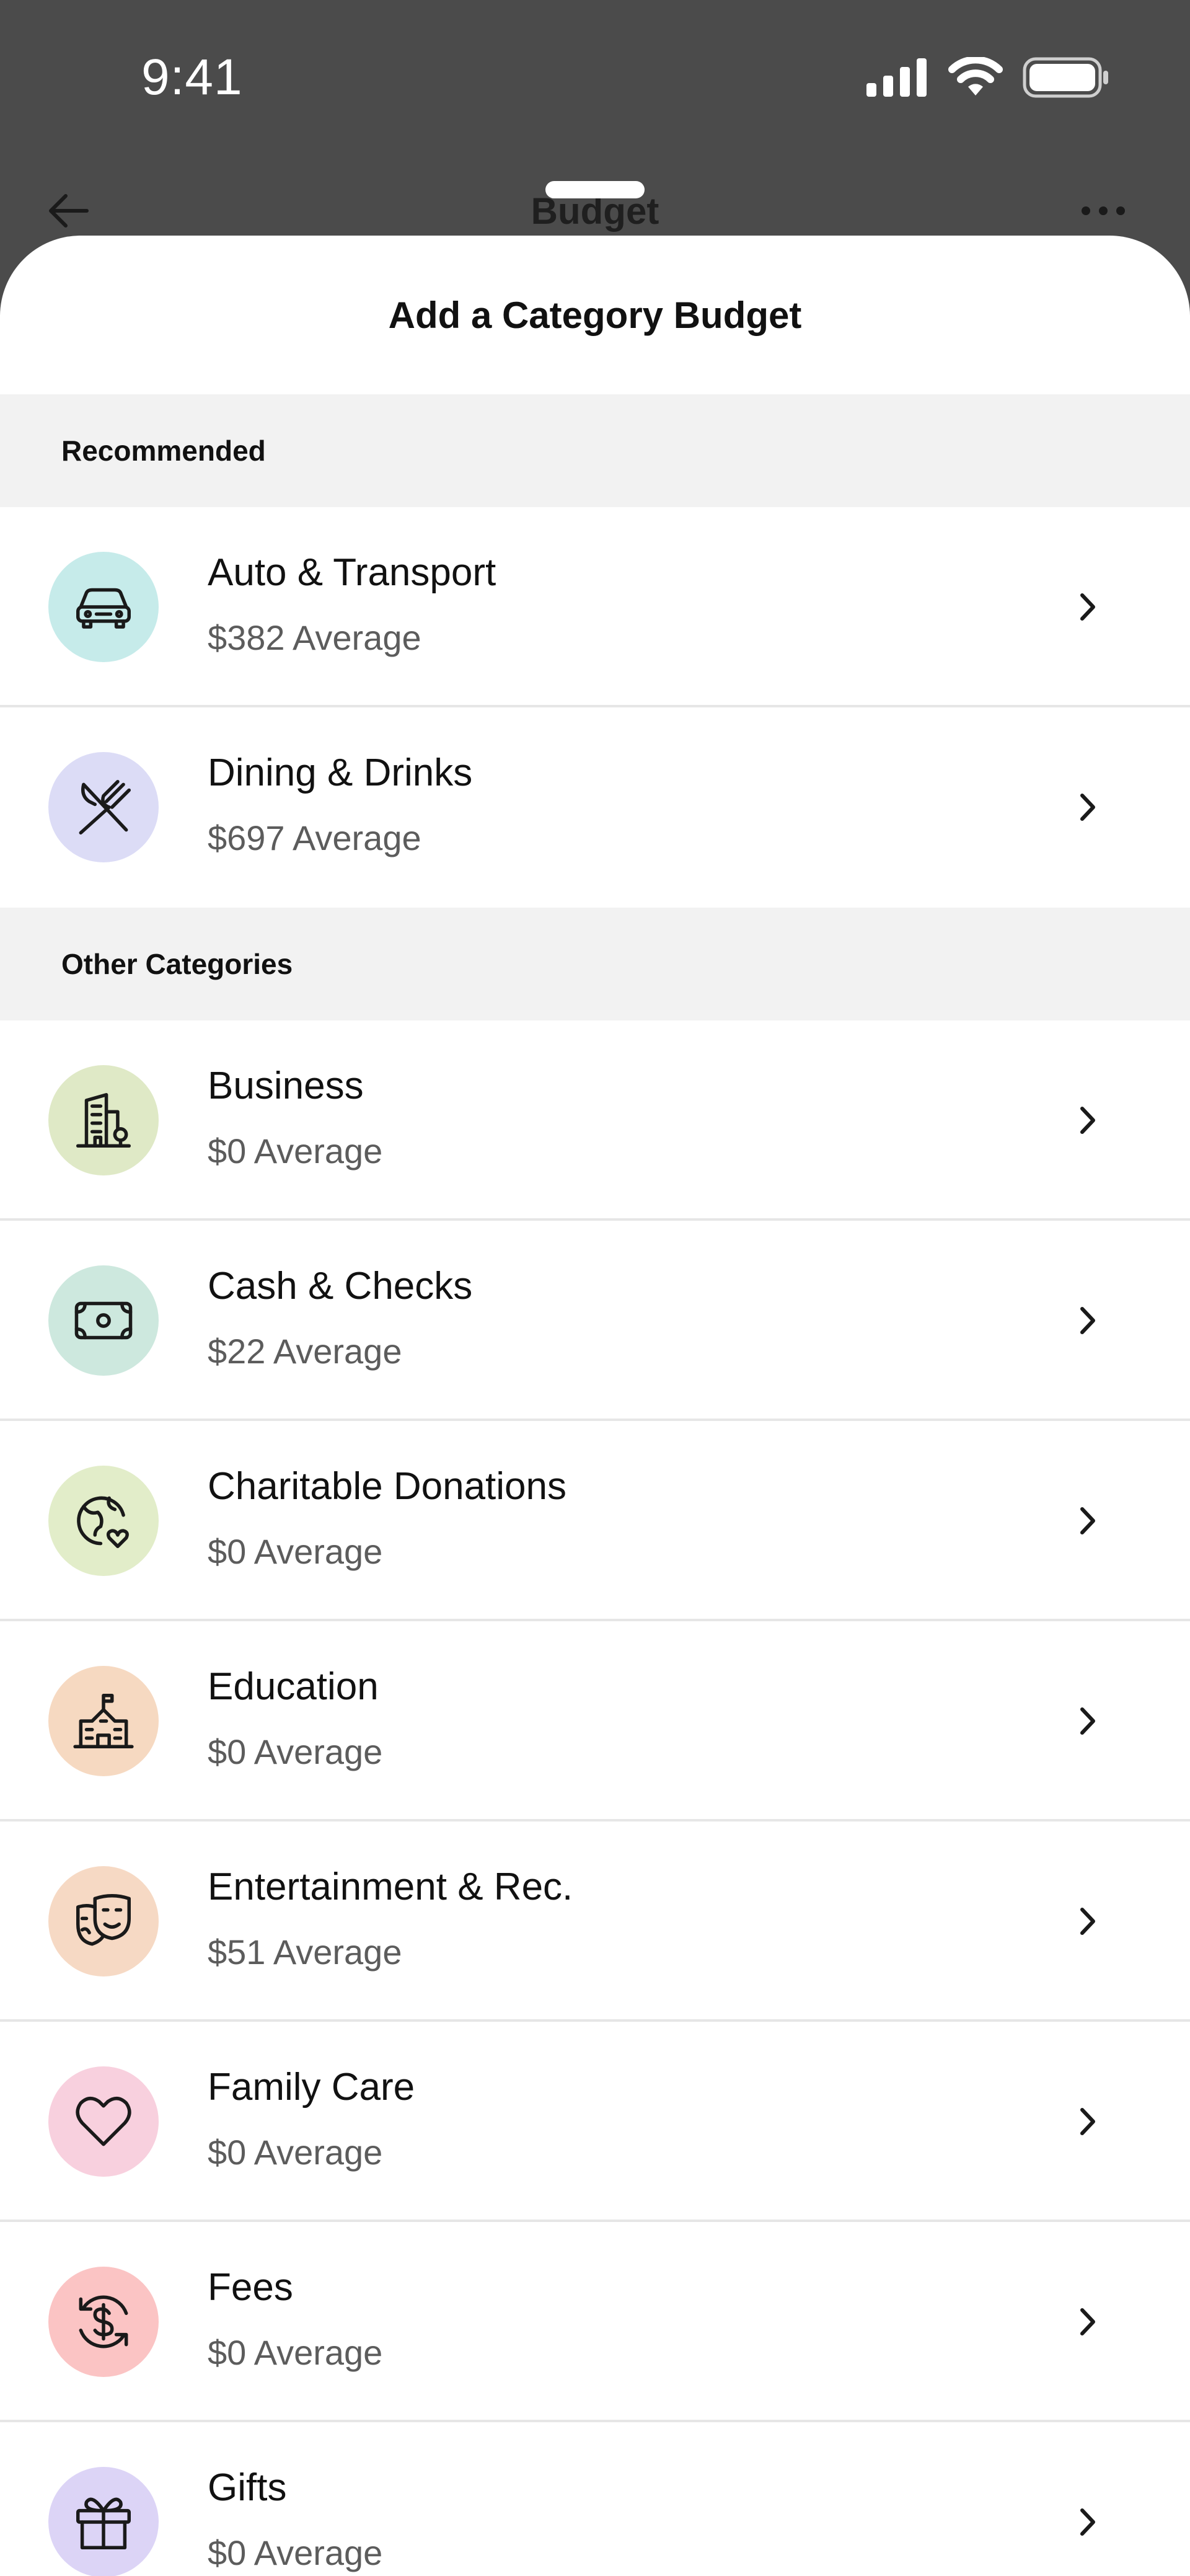 The image size is (1190, 2576). I want to click on status-bar: 9:41, so click(595, 77).